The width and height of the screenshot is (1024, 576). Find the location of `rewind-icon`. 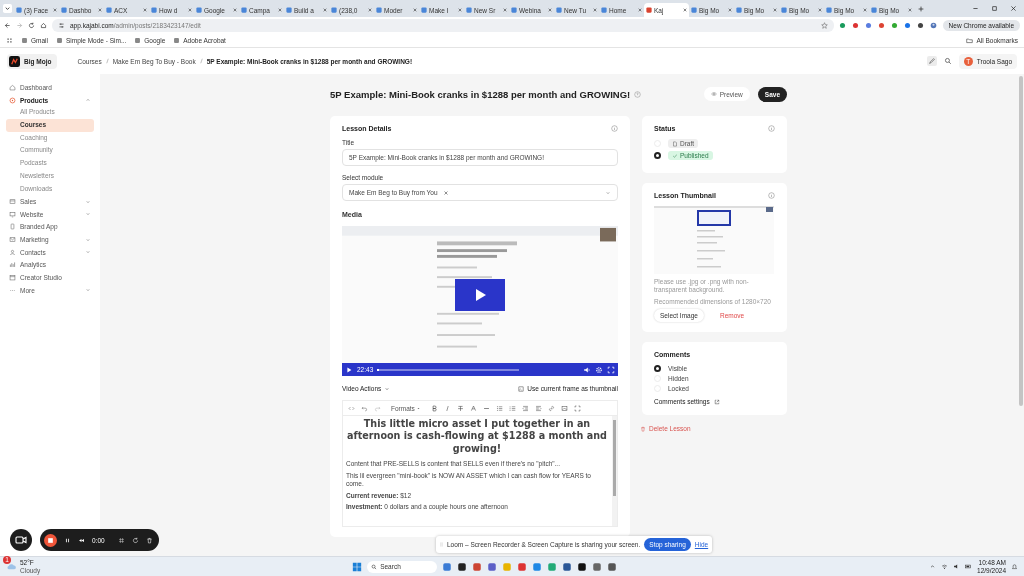

rewind-icon is located at coordinates (81, 540).